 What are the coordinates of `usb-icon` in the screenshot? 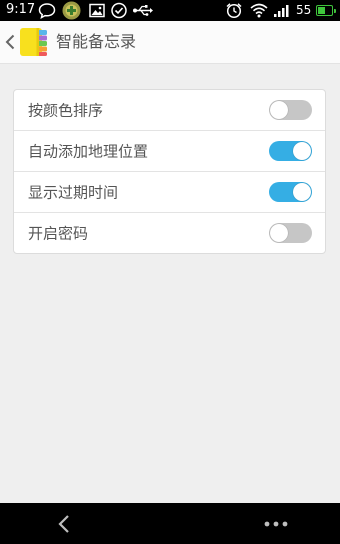 It's located at (143, 10).